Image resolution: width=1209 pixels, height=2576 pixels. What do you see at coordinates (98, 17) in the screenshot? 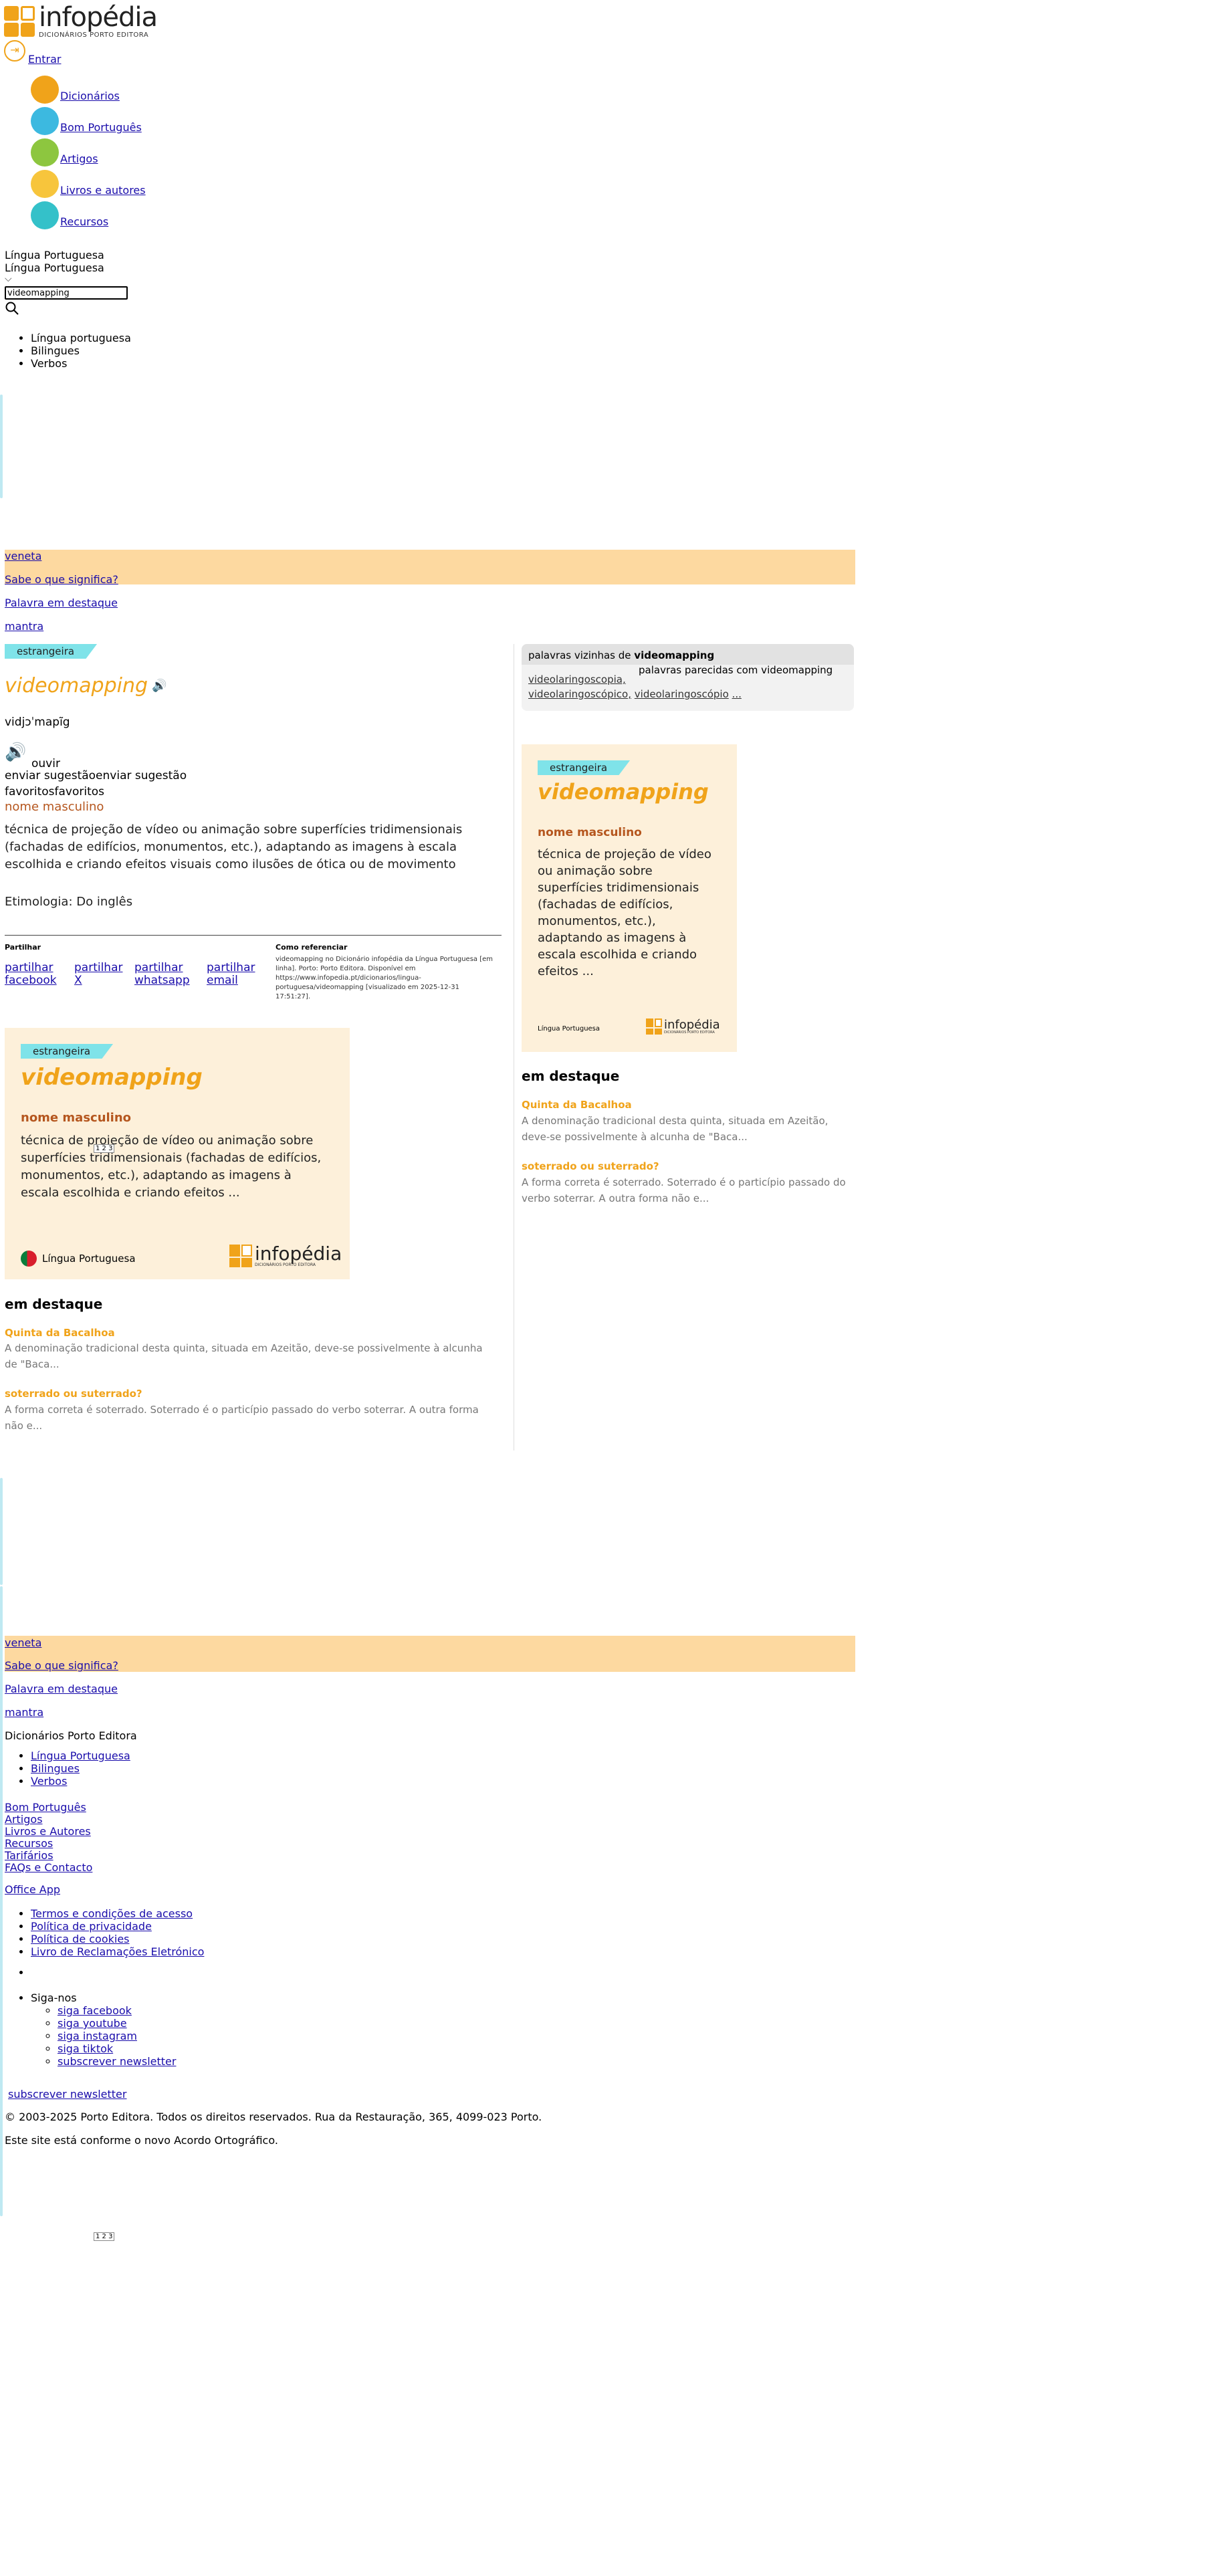
I see `logo-name: infopédia` at bounding box center [98, 17].